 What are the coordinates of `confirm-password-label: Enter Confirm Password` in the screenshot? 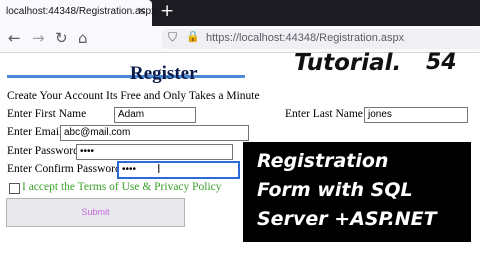 It's located at (64, 169).